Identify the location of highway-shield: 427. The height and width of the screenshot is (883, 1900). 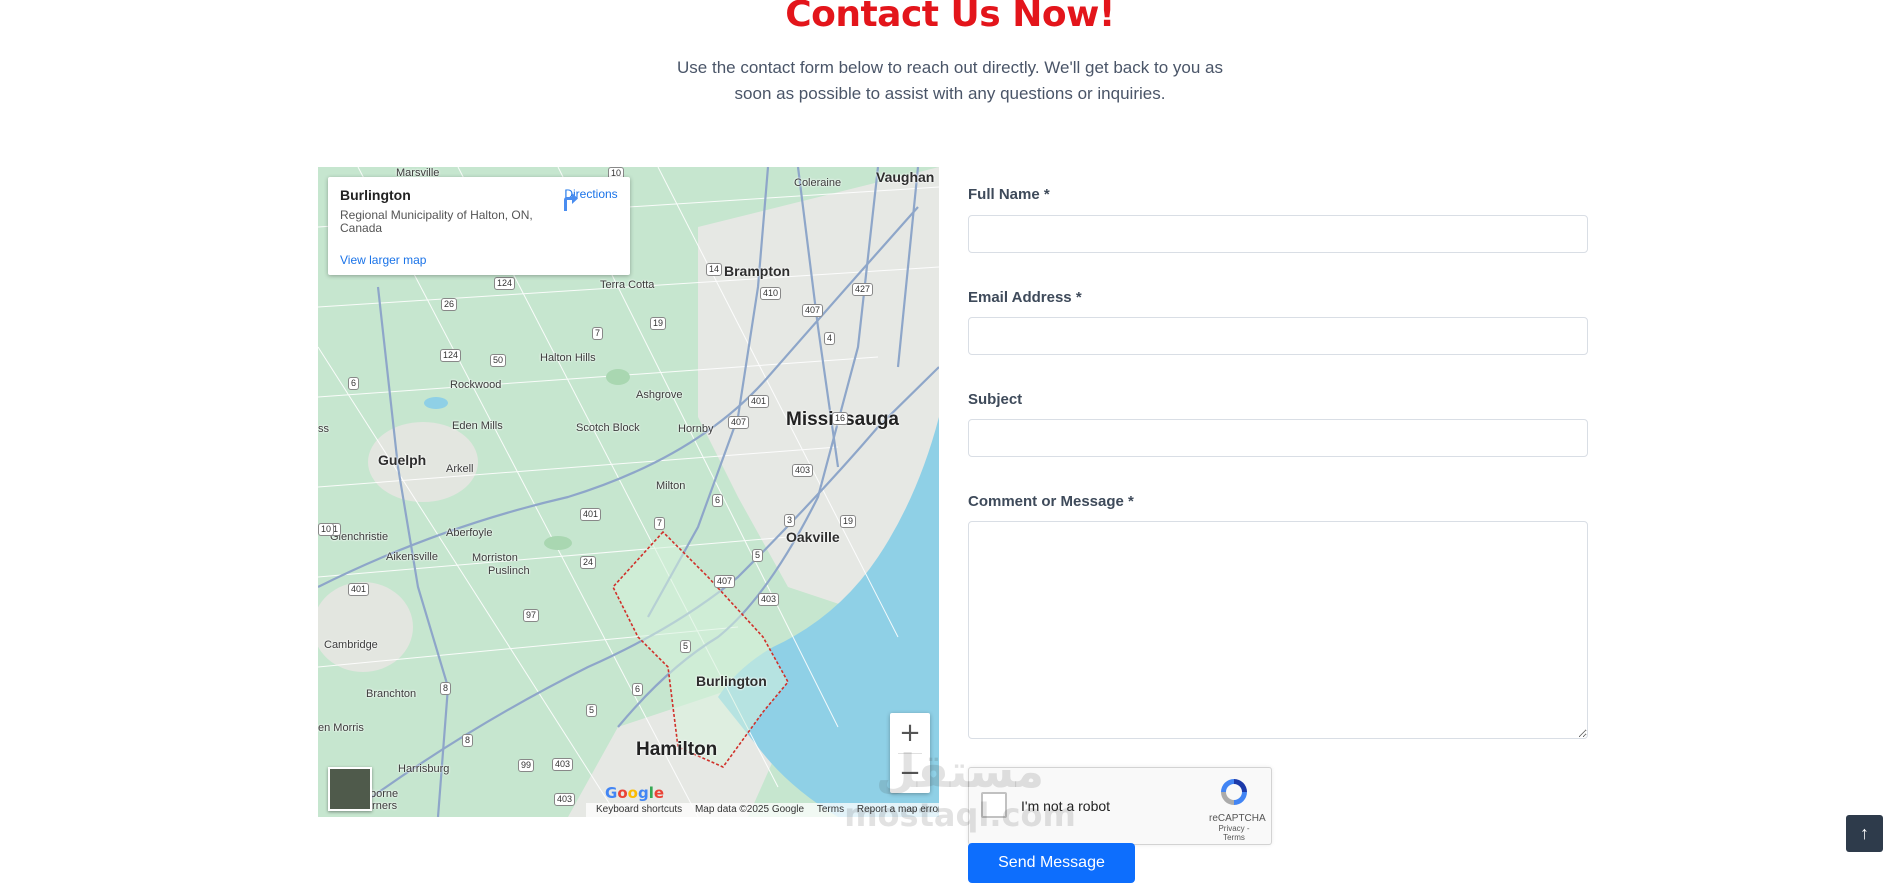
(863, 289).